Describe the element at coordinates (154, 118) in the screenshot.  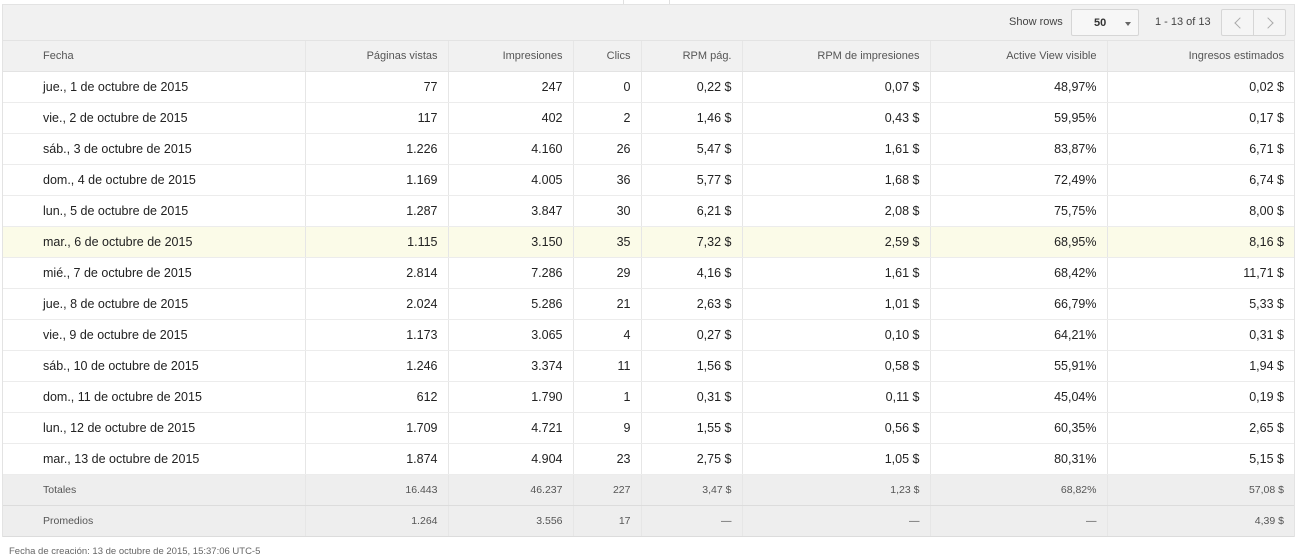
I see `cell-fecha: vie., 2 de octubre de 2015` at that location.